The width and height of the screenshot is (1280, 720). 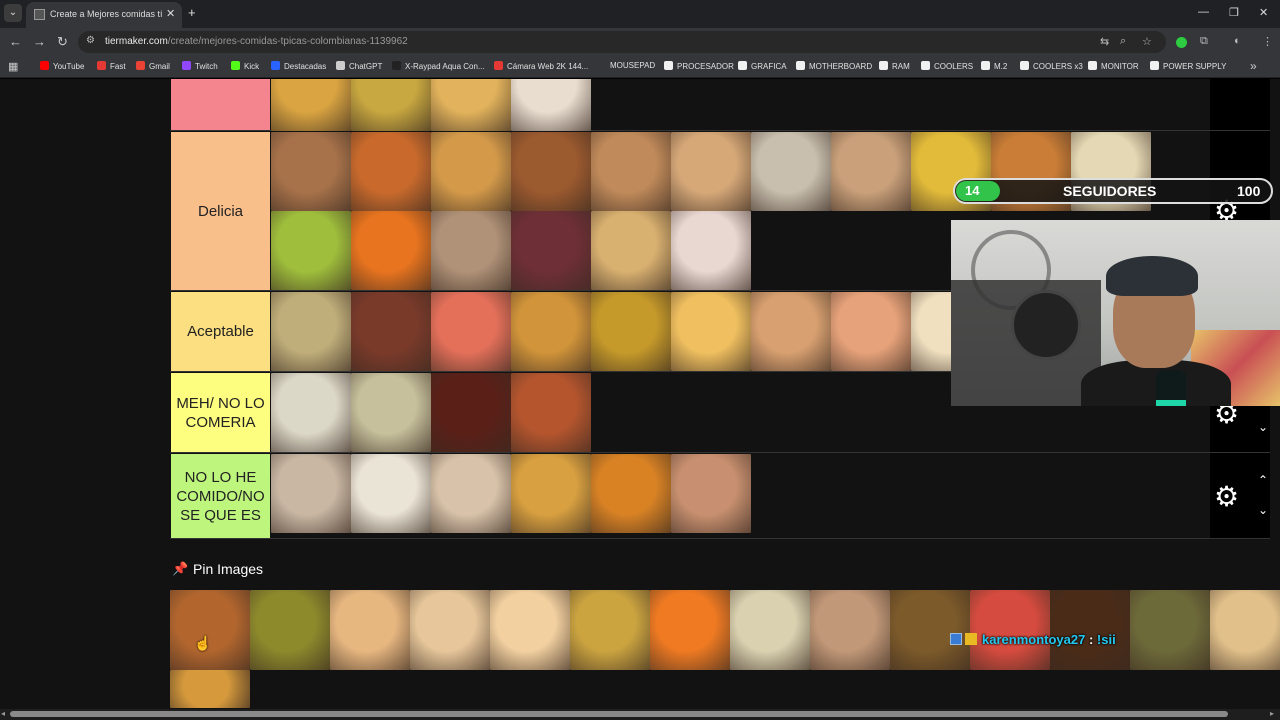 I want to click on tier-label-top, so click(x=220, y=105).